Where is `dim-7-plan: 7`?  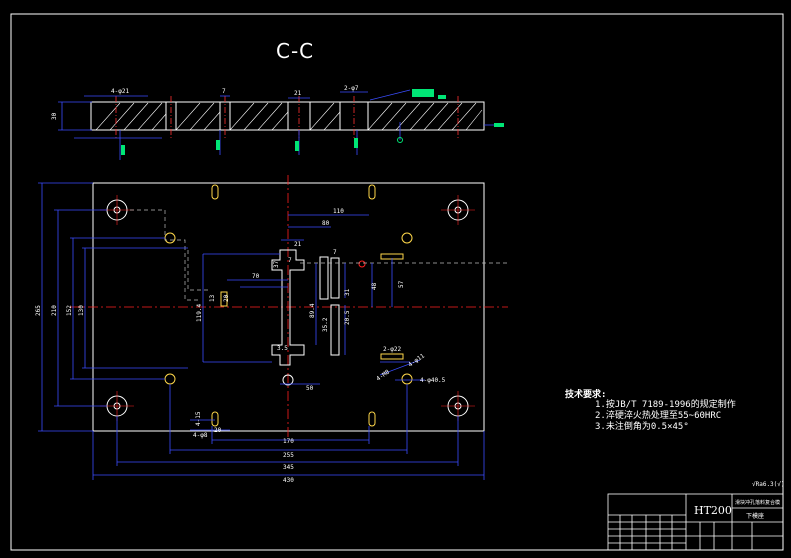 dim-7-plan: 7 is located at coordinates (335, 252).